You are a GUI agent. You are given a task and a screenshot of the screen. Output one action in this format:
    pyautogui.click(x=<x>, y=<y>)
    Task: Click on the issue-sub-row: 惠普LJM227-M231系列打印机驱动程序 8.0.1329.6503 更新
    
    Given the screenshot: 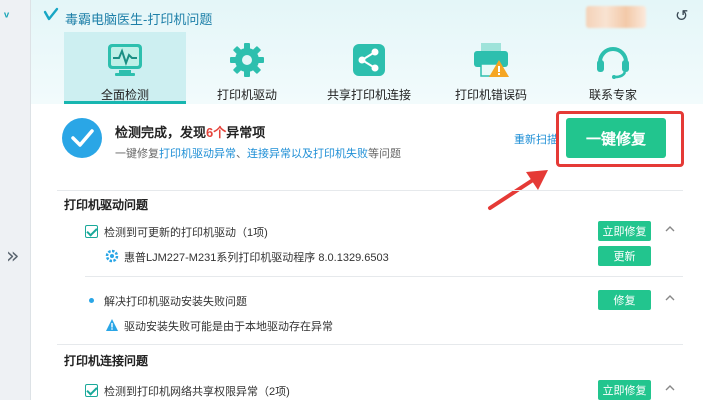 What is the action you would take?
    pyautogui.click(x=367, y=258)
    